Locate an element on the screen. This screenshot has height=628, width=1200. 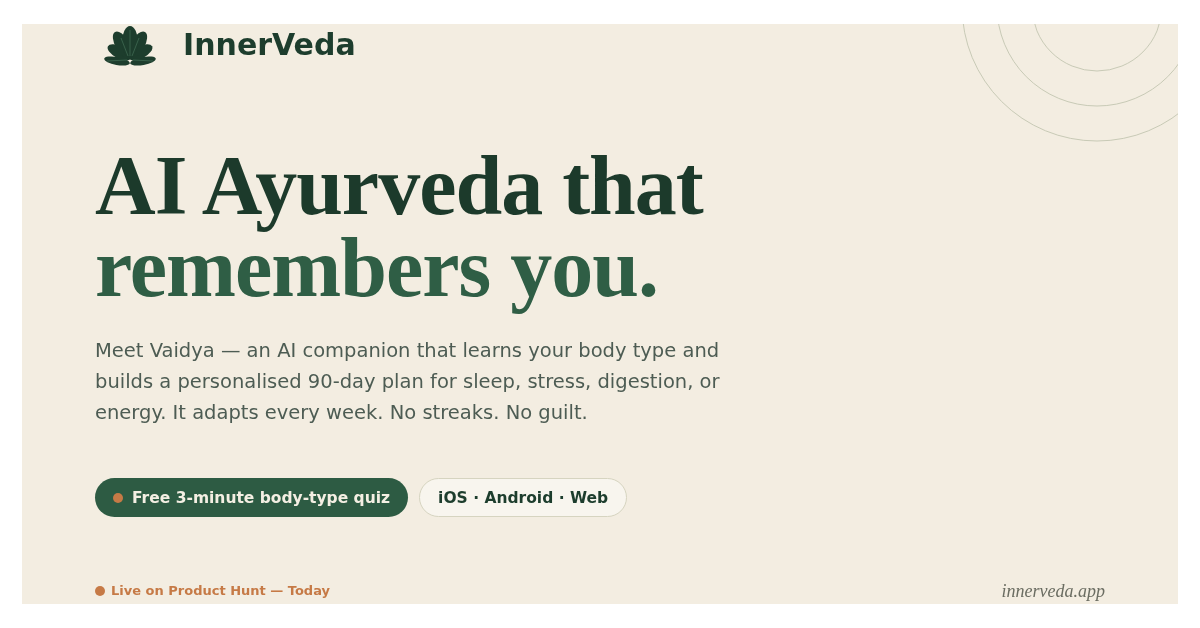
quiz-button: Free 3-minute body-type quiz is located at coordinates (252, 497).